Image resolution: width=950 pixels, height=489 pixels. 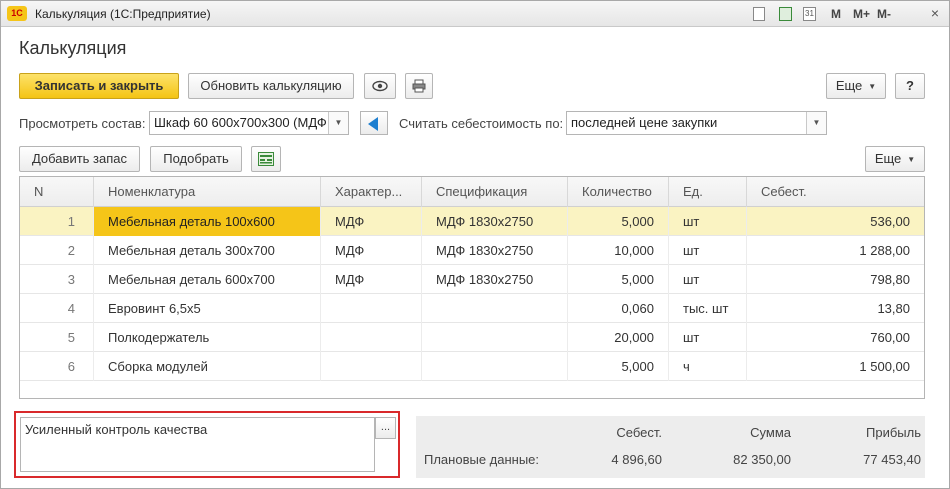 I want to click on row-number: 1, so click(x=57, y=221).